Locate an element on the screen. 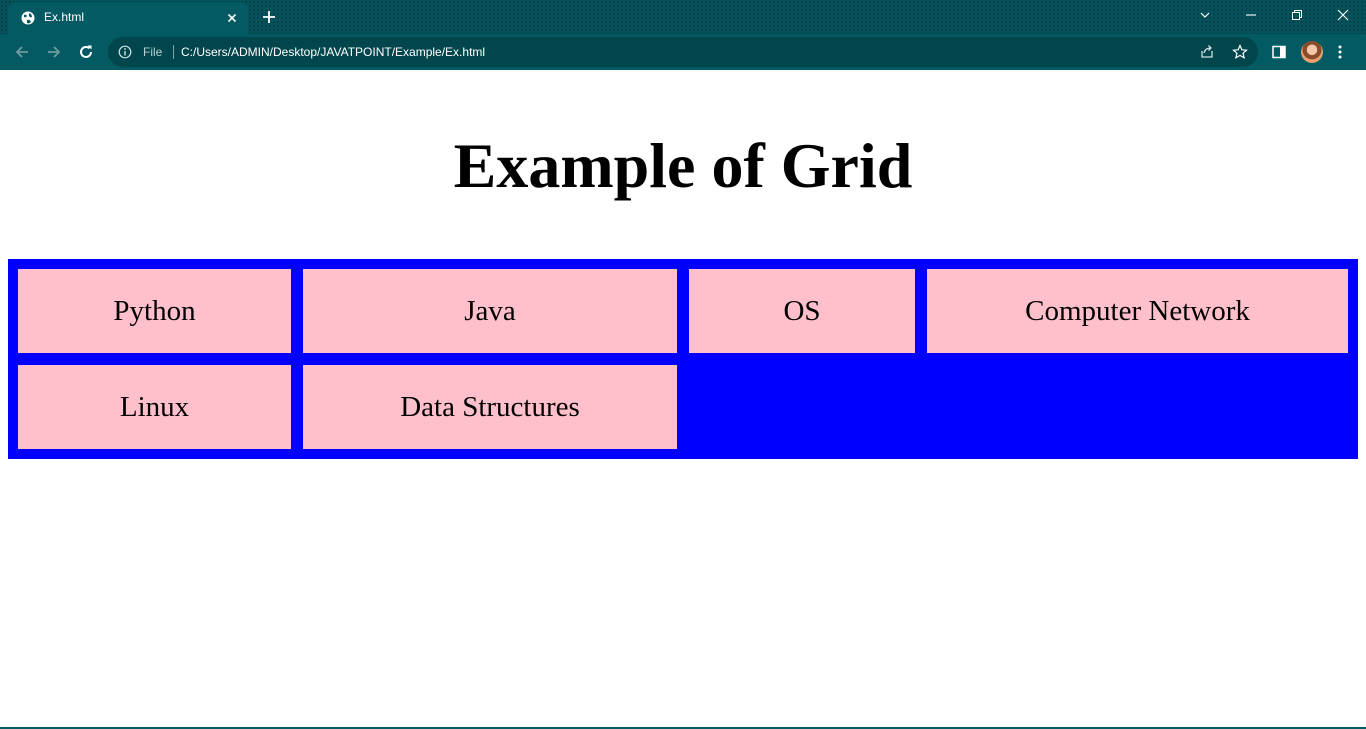  bookmark-star-icon is located at coordinates (1240, 52).